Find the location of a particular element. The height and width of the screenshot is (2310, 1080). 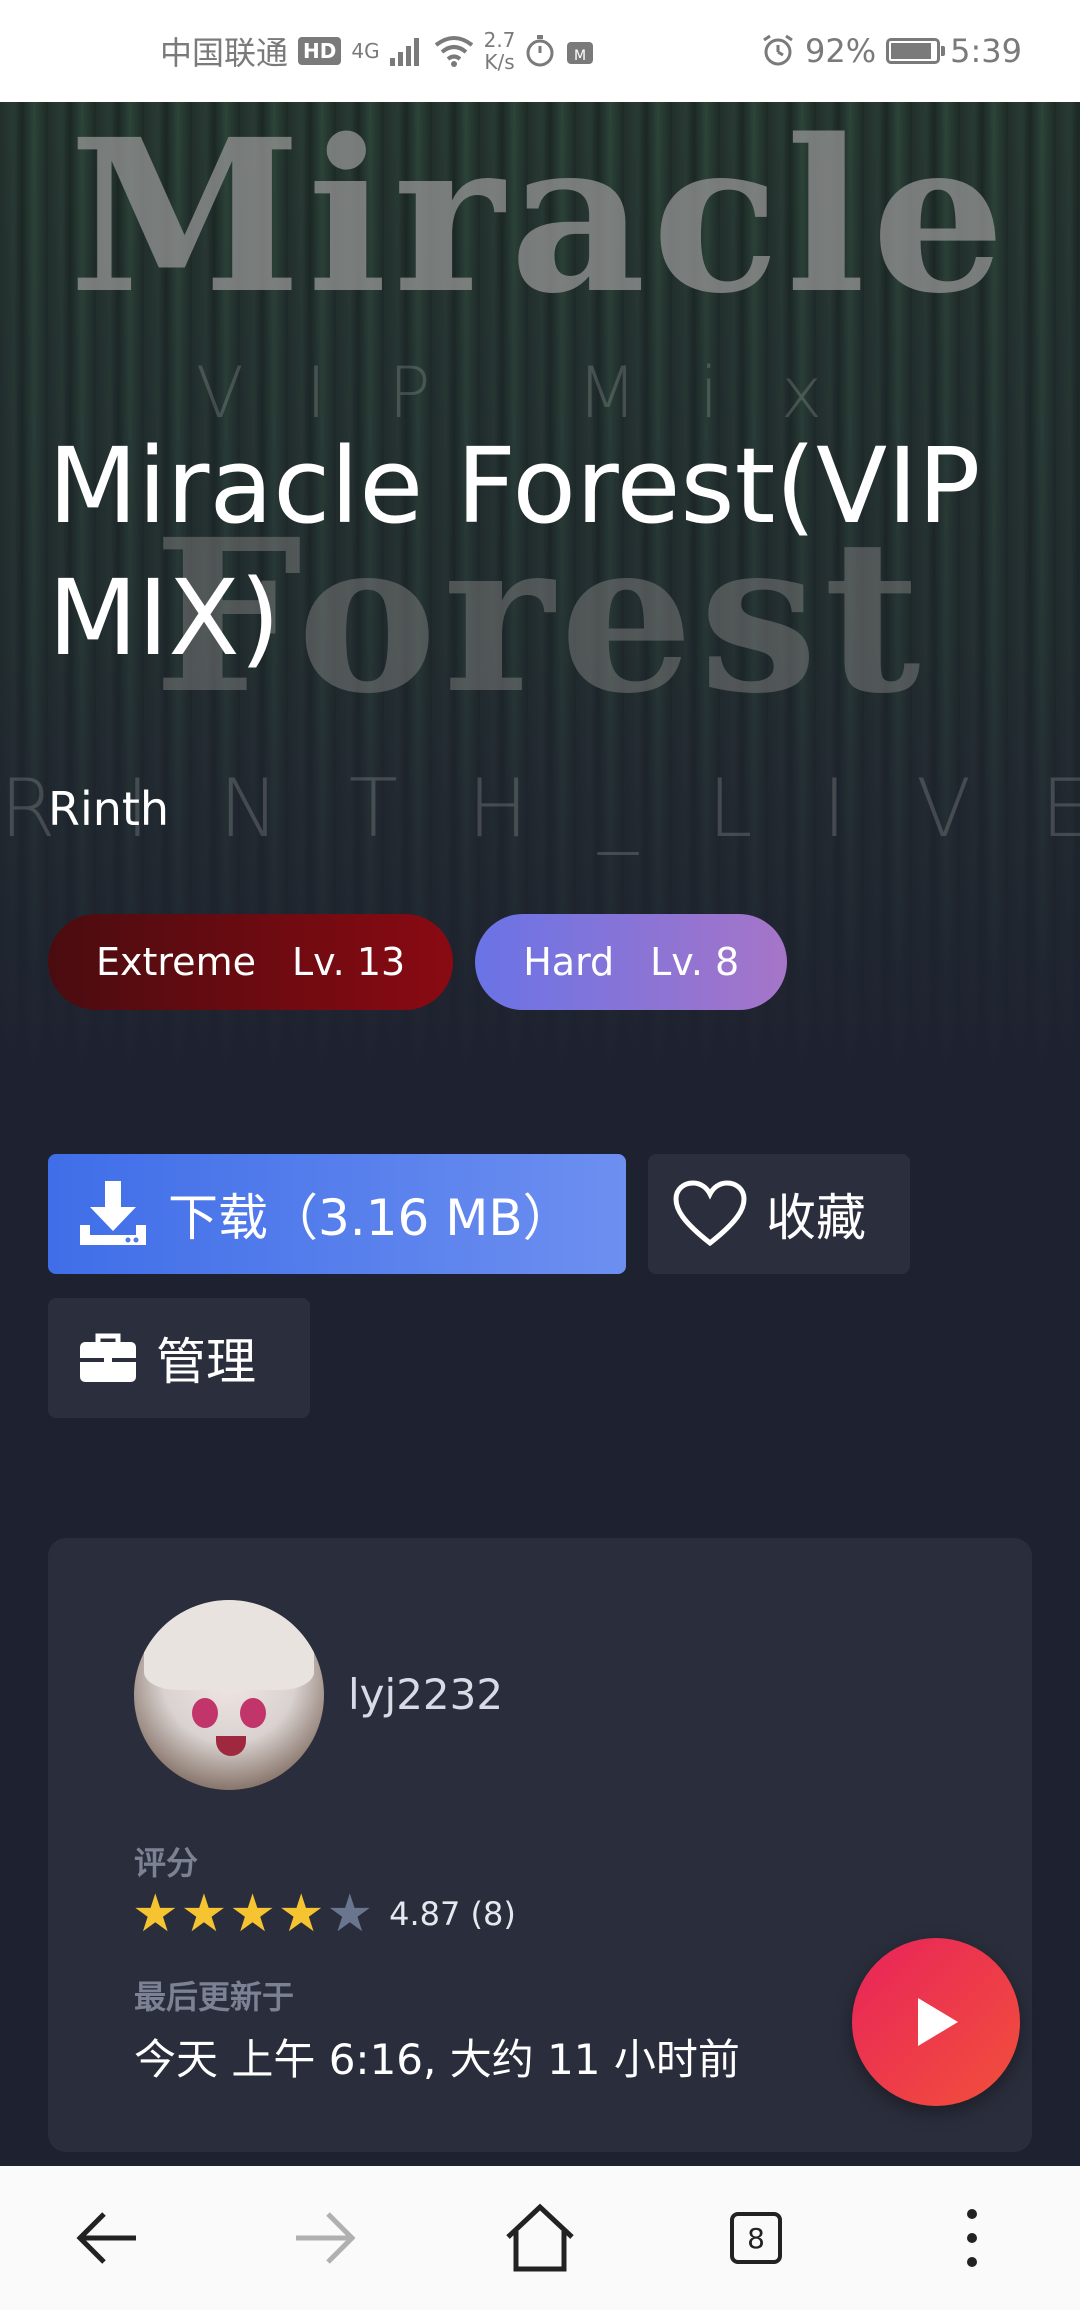

play-preview-button is located at coordinates (936, 2022).